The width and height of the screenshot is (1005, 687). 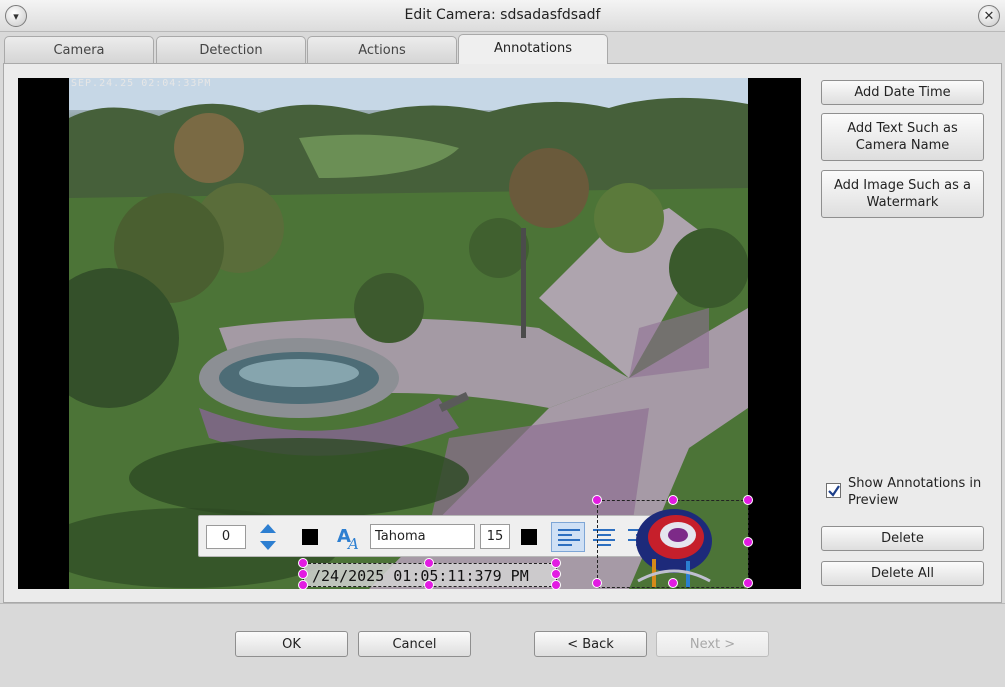 I want to click on delete-all-button: Delete All, so click(x=902, y=573).